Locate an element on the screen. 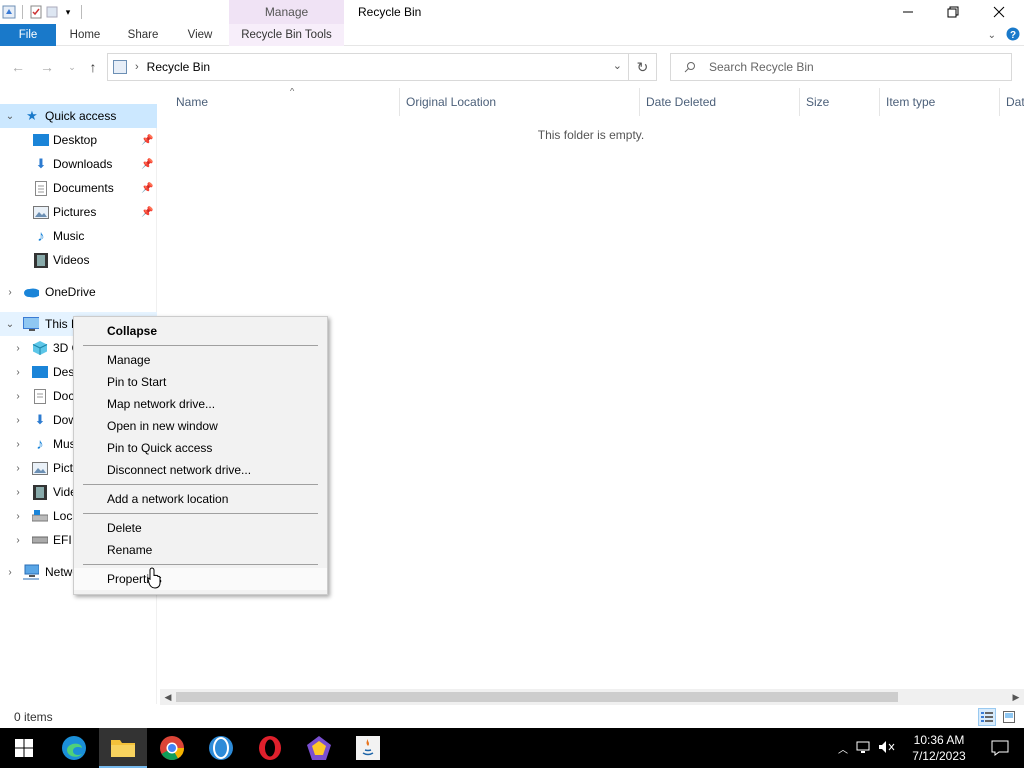 The height and width of the screenshot is (768, 1024). customize-toolbar-icon: ▾ is located at coordinates (68, 12).